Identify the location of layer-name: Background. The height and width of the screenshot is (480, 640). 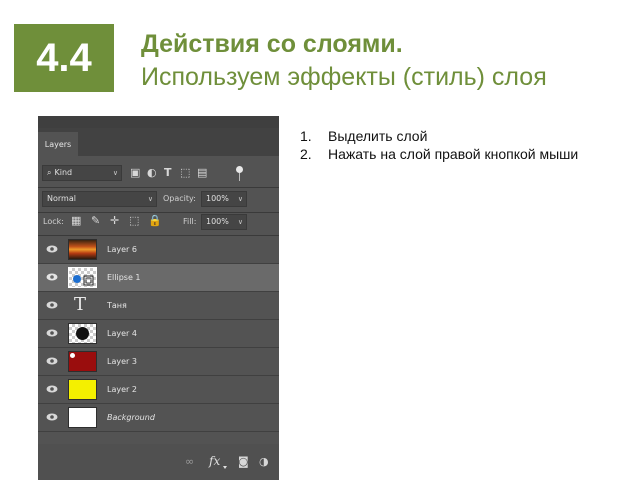
(131, 417).